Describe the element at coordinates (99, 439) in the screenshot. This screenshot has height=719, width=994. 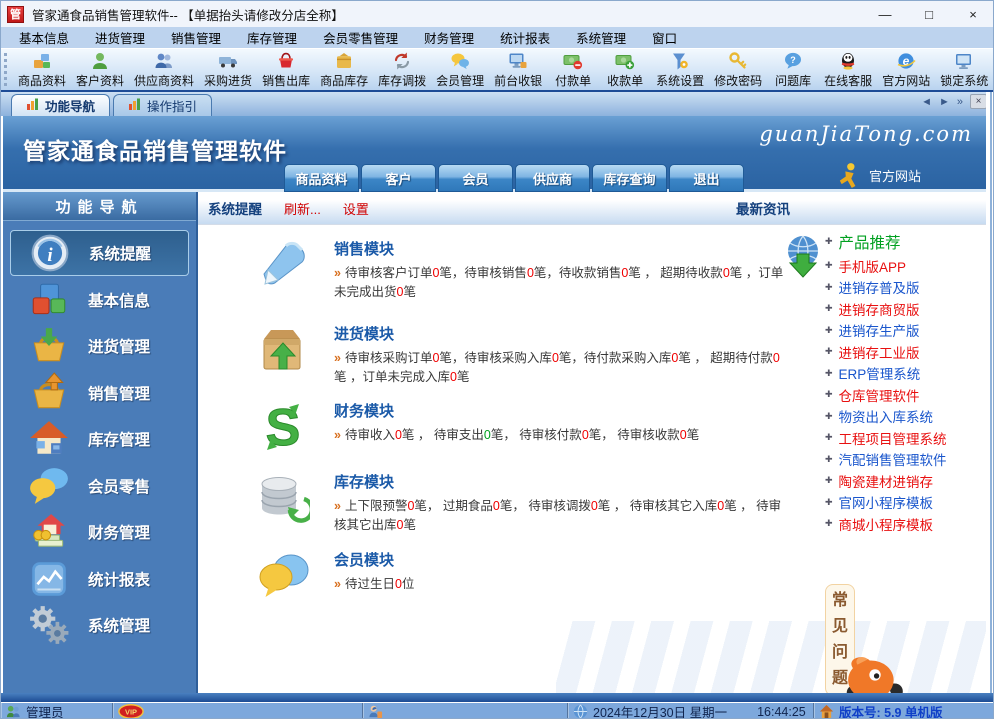
I see `sidebar-item-stock-mgmt: 库存管理` at that location.